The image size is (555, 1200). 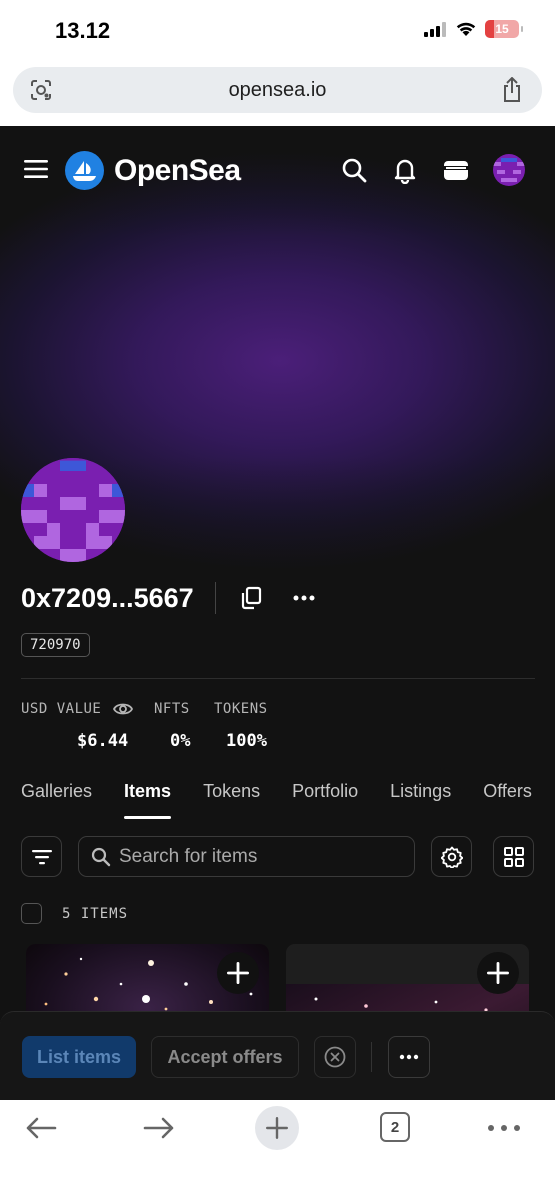 I want to click on grid-icon, so click(x=513, y=856).